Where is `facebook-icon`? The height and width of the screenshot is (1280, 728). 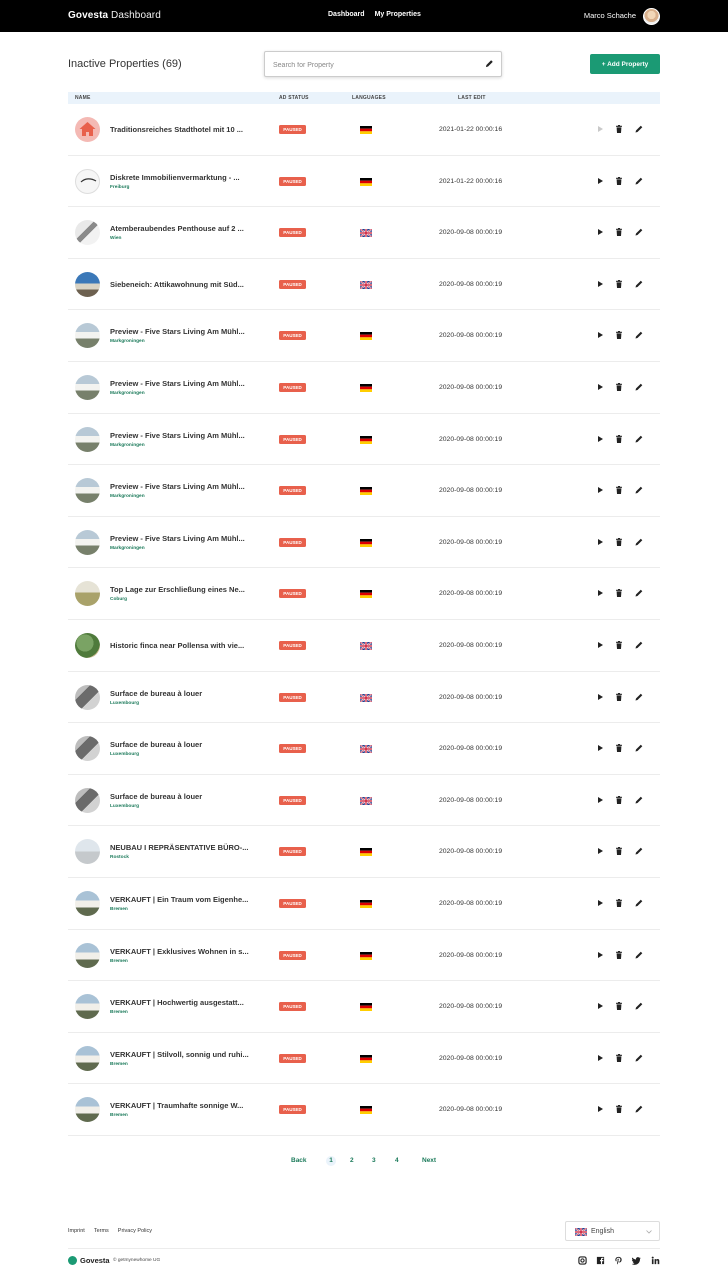 facebook-icon is located at coordinates (600, 1260).